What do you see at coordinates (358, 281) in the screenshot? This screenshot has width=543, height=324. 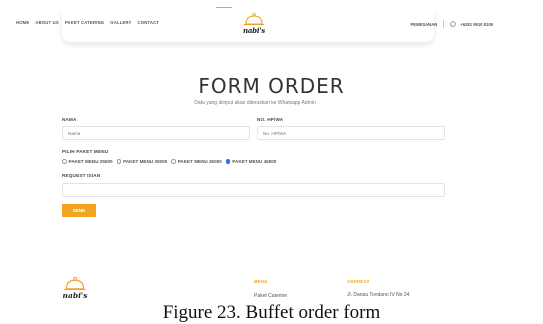 I see `footer-address-heading: ADDRESS` at bounding box center [358, 281].